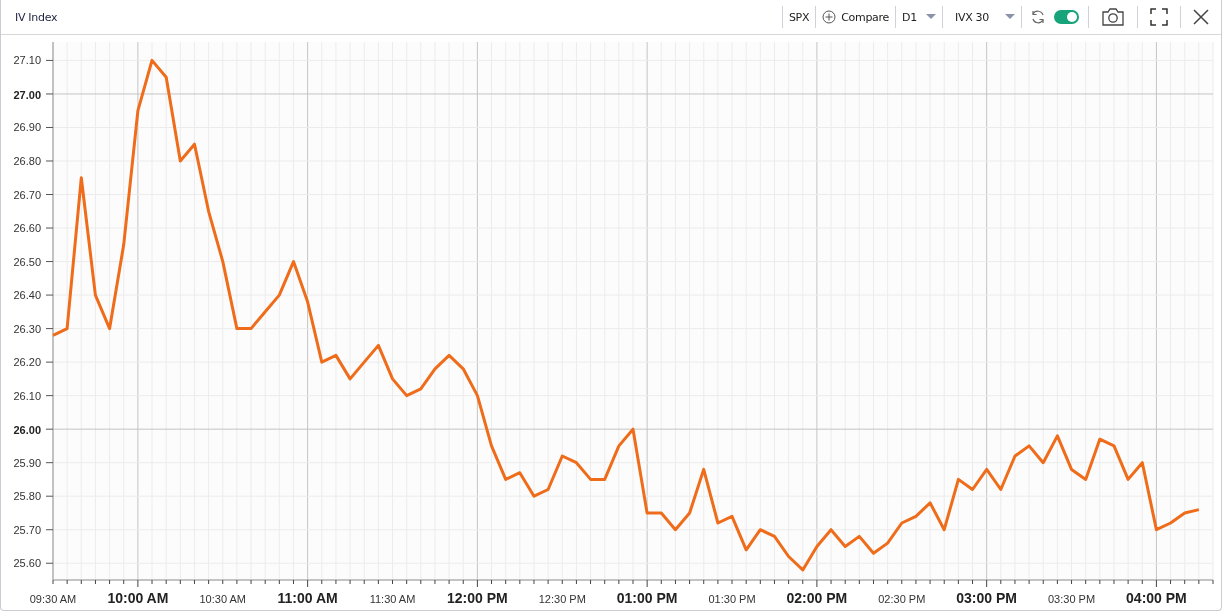 The image size is (1231, 613). Describe the element at coordinates (27, 529) in the screenshot. I see `y-tick-label: 25.70` at that location.